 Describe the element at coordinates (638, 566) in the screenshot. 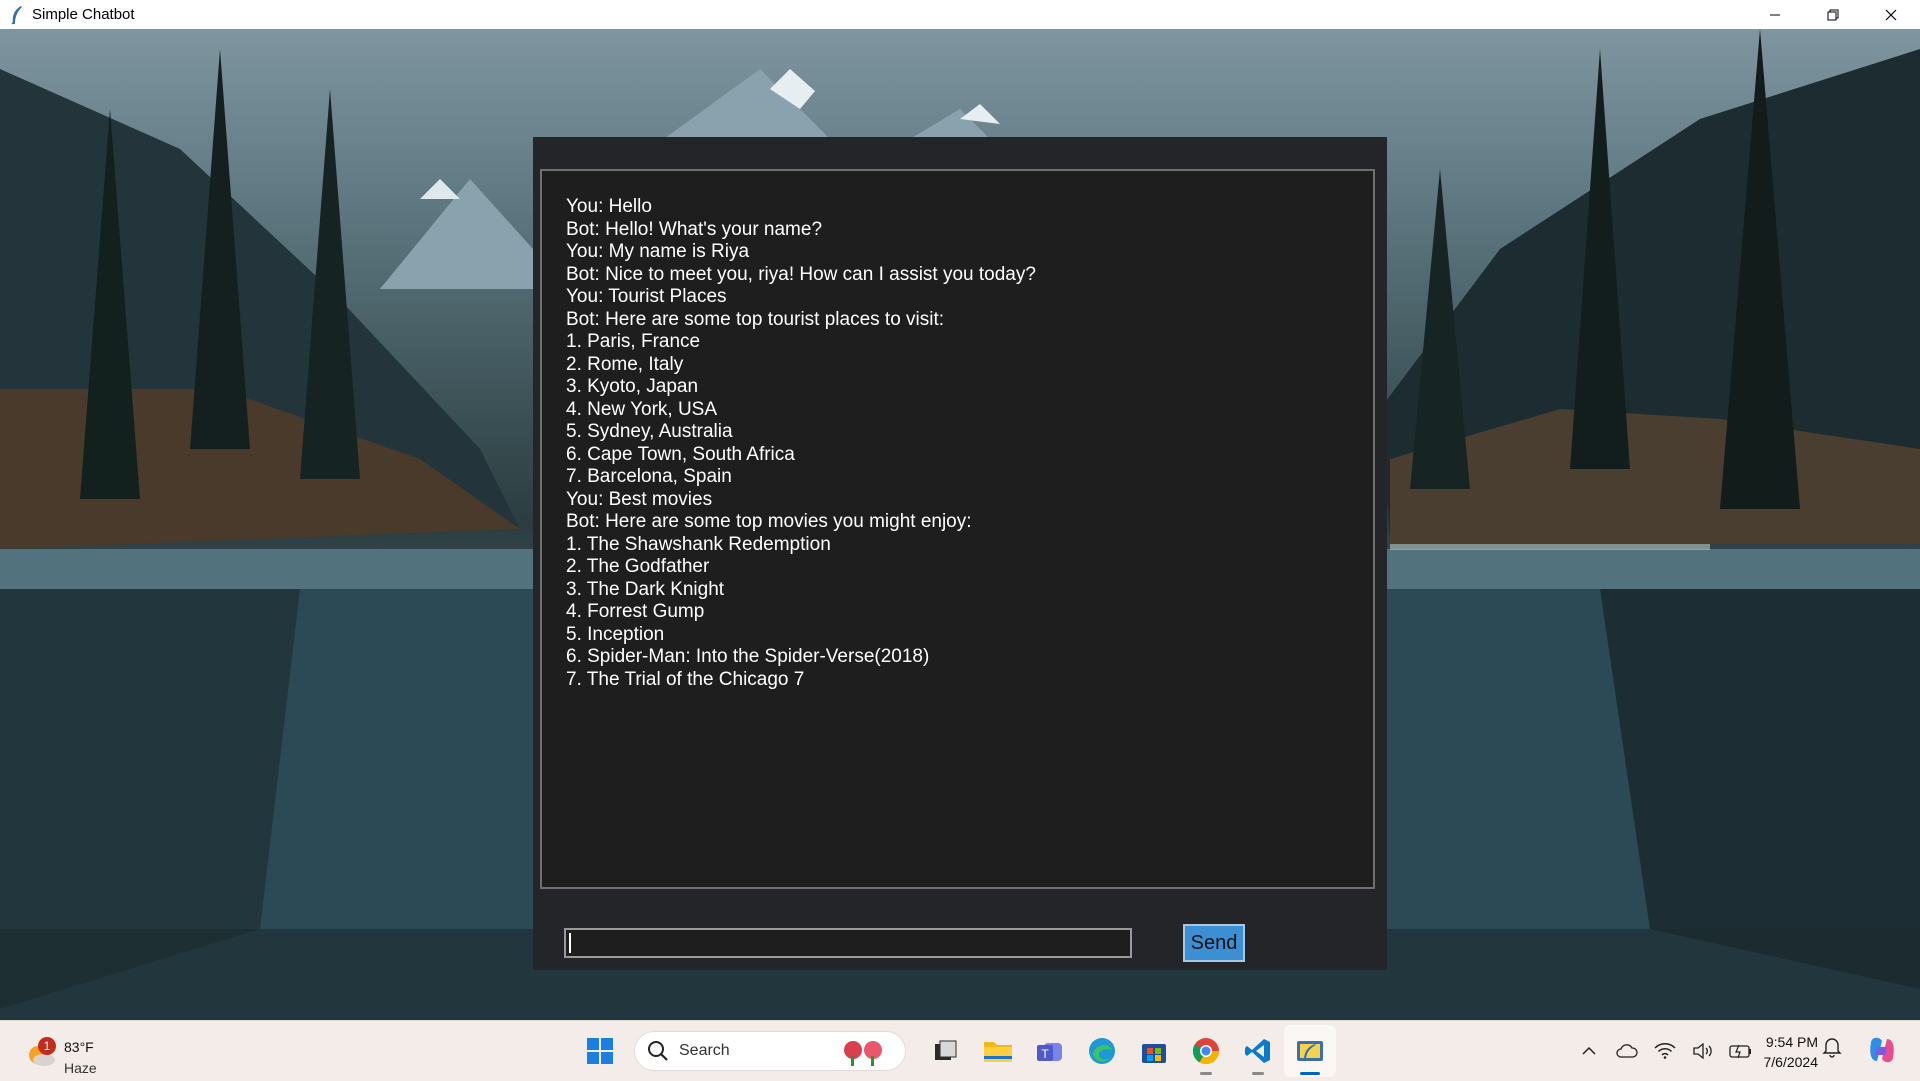

I see `chat-line: 2. The Godfather` at that location.